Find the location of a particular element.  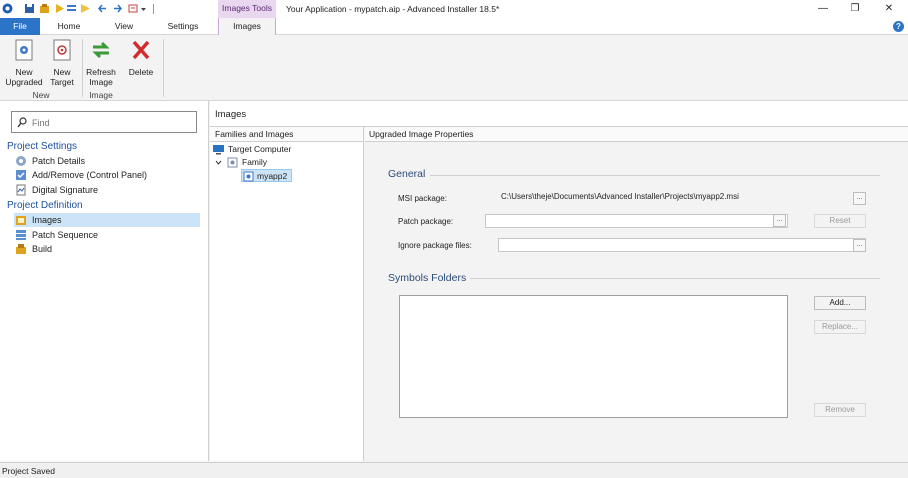

new-upgraded-label-1: New is located at coordinates (24, 72).